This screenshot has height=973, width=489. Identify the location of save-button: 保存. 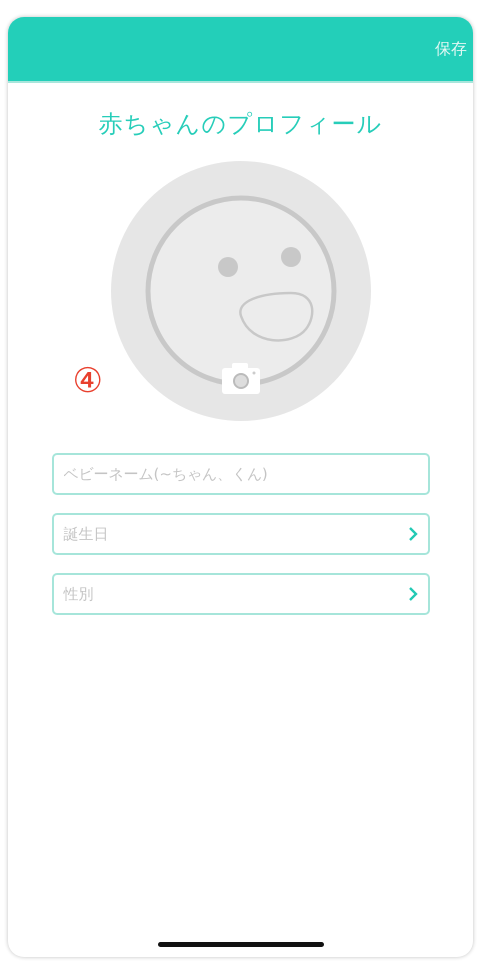
(451, 49).